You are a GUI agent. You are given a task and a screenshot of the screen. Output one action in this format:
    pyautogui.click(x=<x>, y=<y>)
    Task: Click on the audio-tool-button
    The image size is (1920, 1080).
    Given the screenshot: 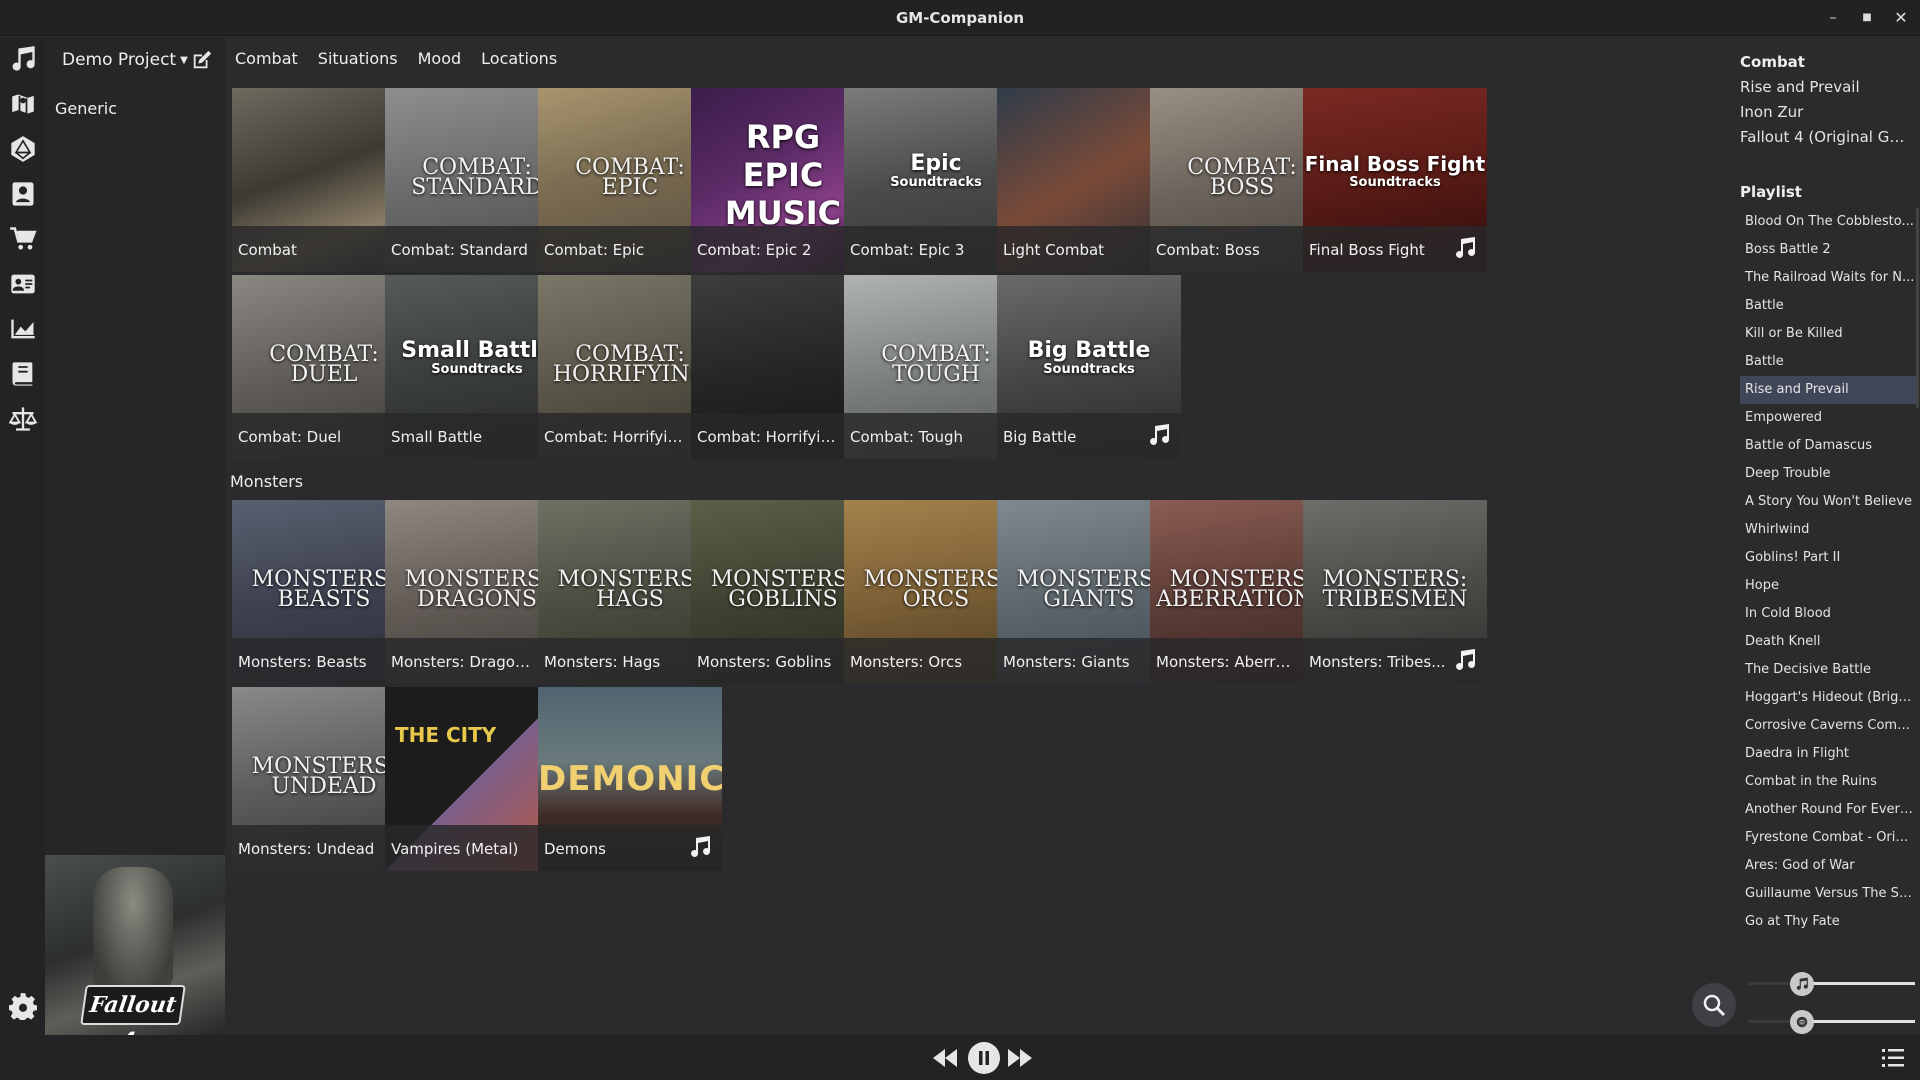 What is the action you would take?
    pyautogui.click(x=23, y=59)
    